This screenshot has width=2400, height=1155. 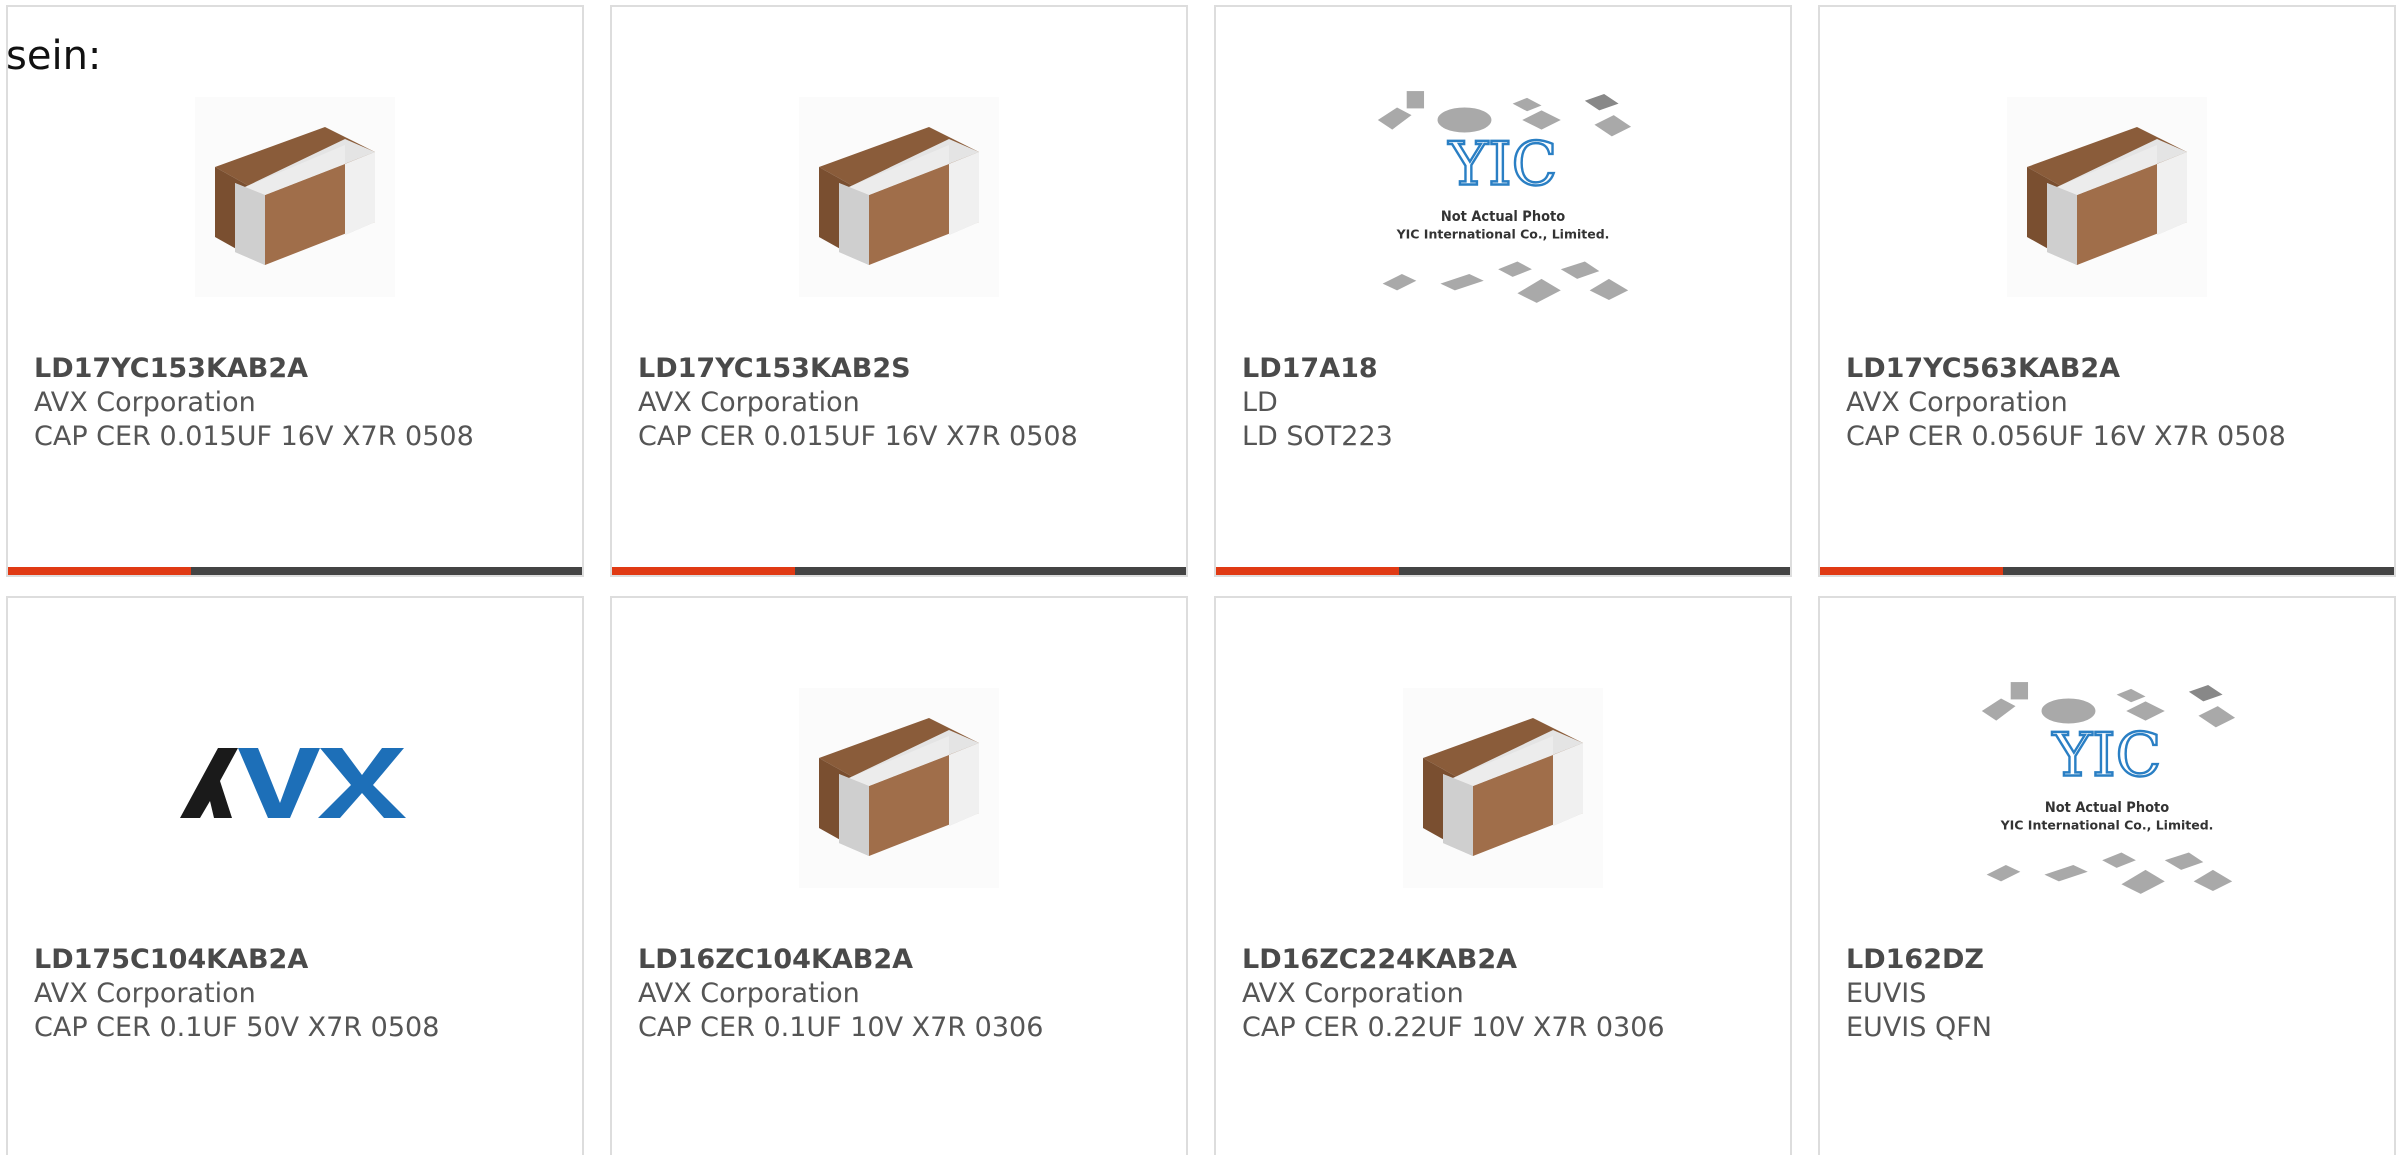 I want to click on part-number-link: LD17YC153KAB2S, so click(x=902, y=369).